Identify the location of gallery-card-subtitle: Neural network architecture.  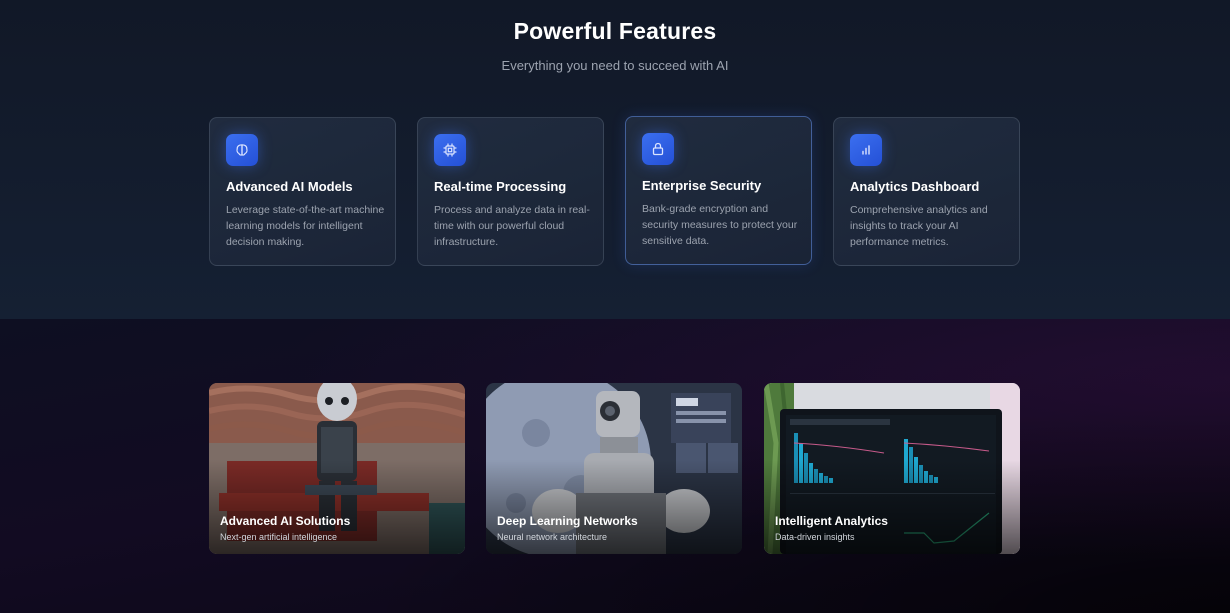
(552, 537).